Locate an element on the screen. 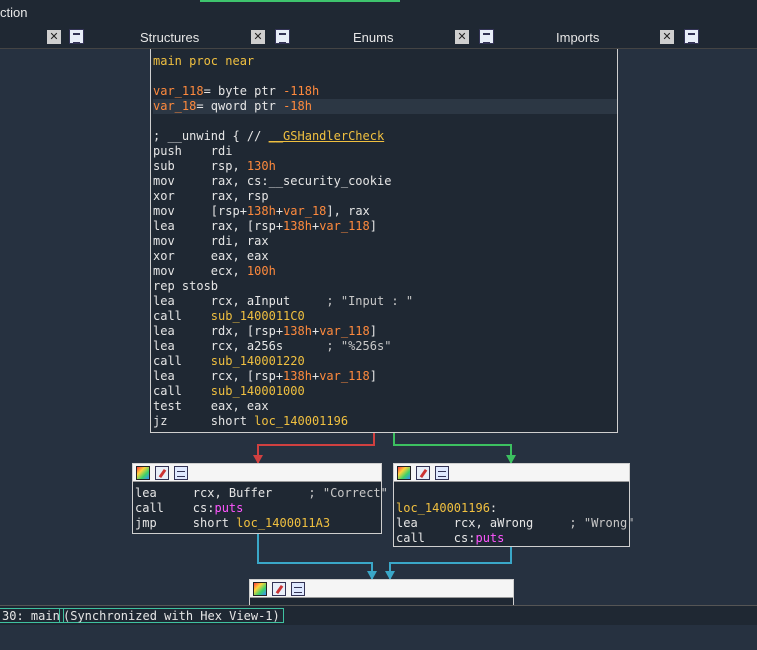 This screenshot has width=757, height=650. address-indicator: 30: main is located at coordinates (32, 615).